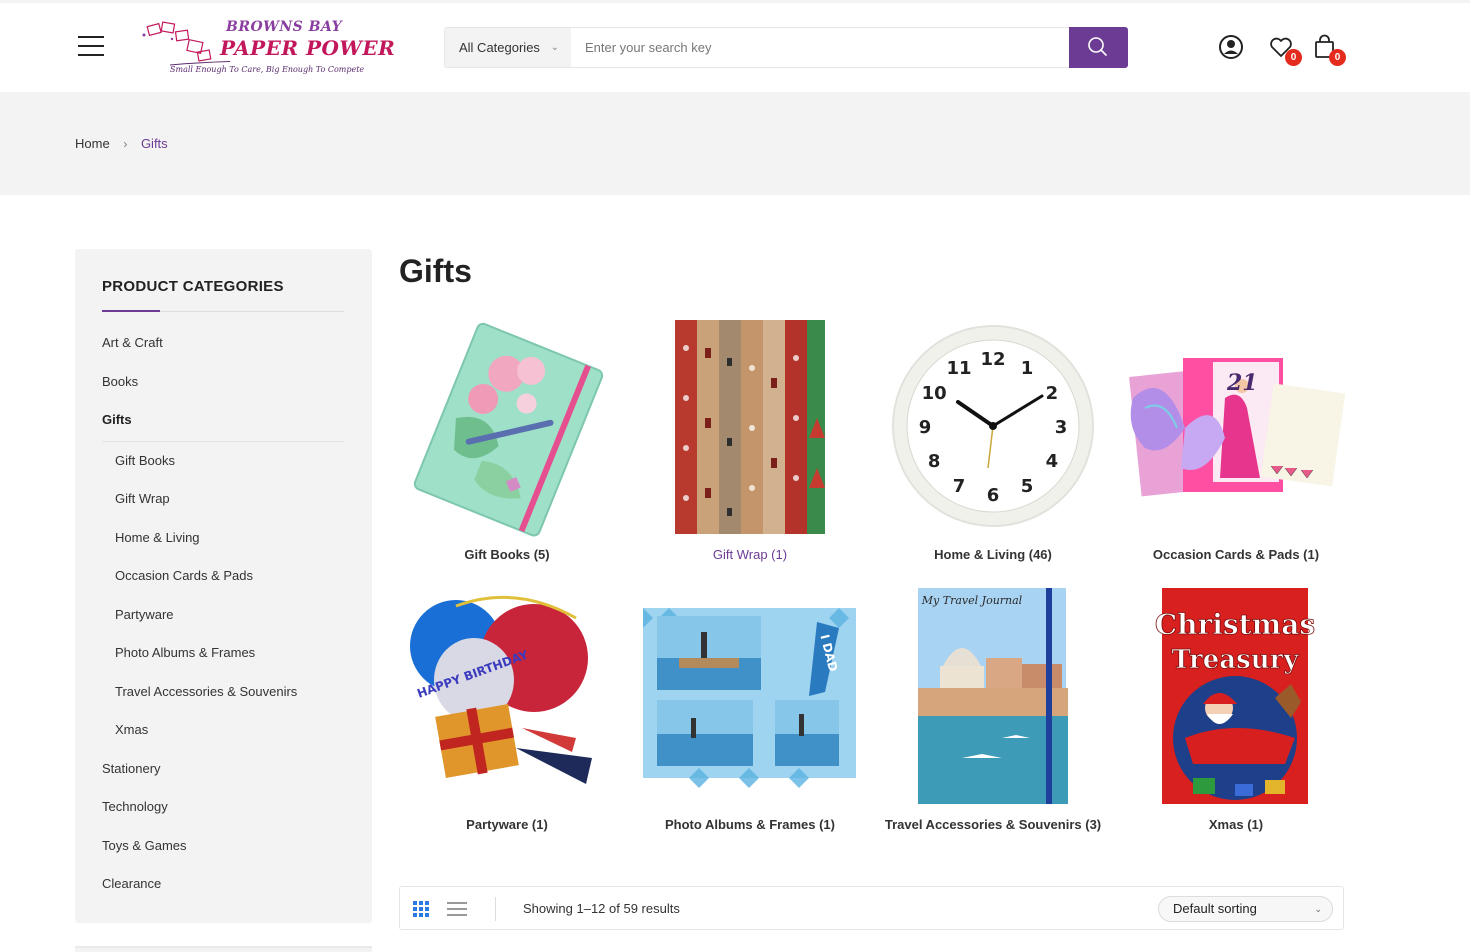 The width and height of the screenshot is (1470, 952). Describe the element at coordinates (507, 698) in the screenshot. I see `partyware-image: HAPPY BIRTHDAY` at that location.